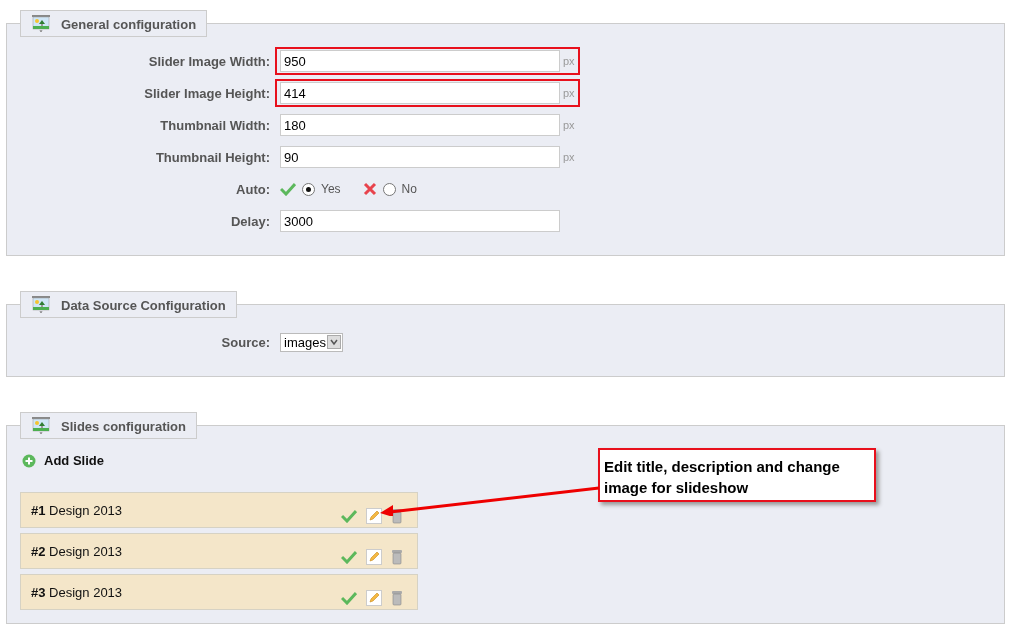 This screenshot has height=632, width=1012. What do you see at coordinates (245, 342) in the screenshot?
I see `field-label: Source:` at bounding box center [245, 342].